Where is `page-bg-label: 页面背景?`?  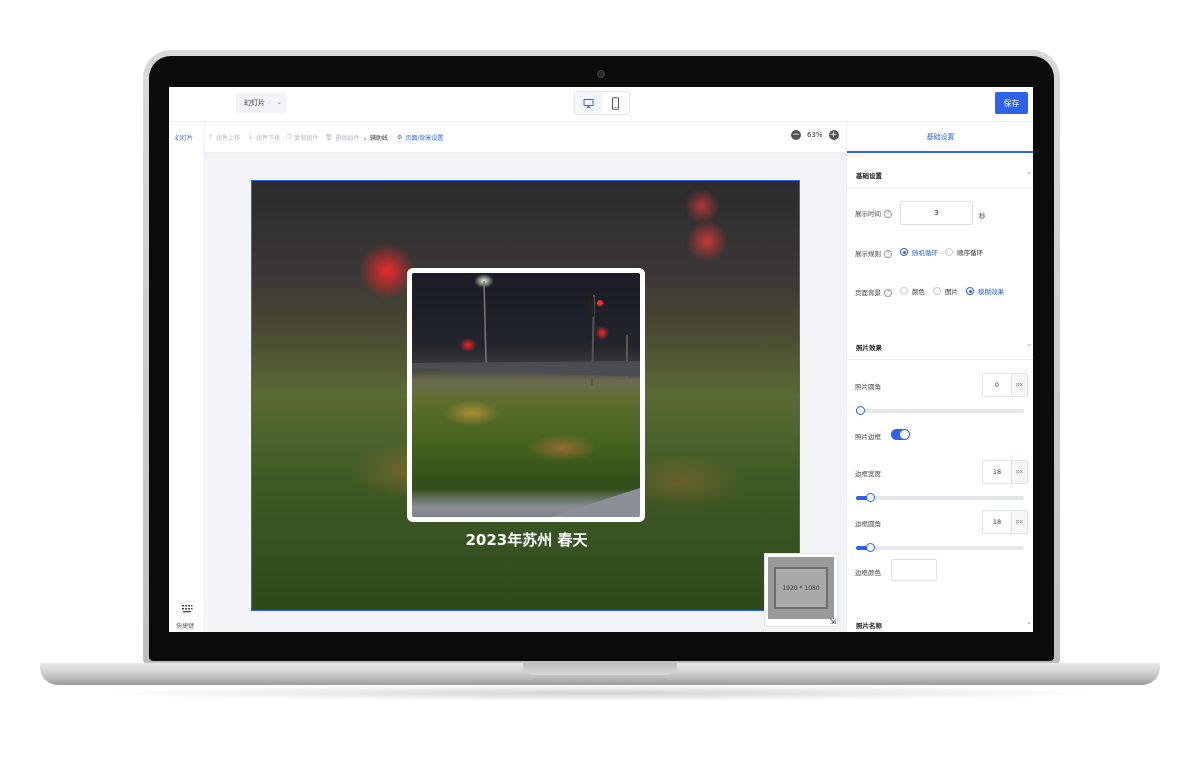
page-bg-label: 页面背景? is located at coordinates (873, 292).